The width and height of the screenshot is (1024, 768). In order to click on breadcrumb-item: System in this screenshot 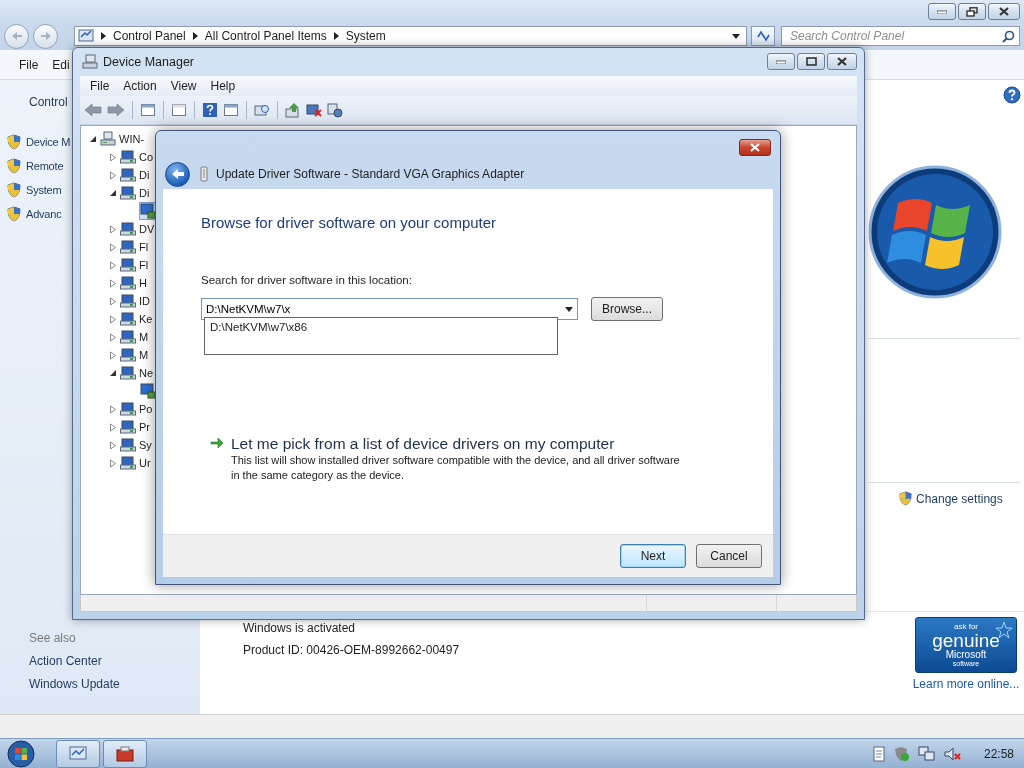, I will do `click(365, 36)`.